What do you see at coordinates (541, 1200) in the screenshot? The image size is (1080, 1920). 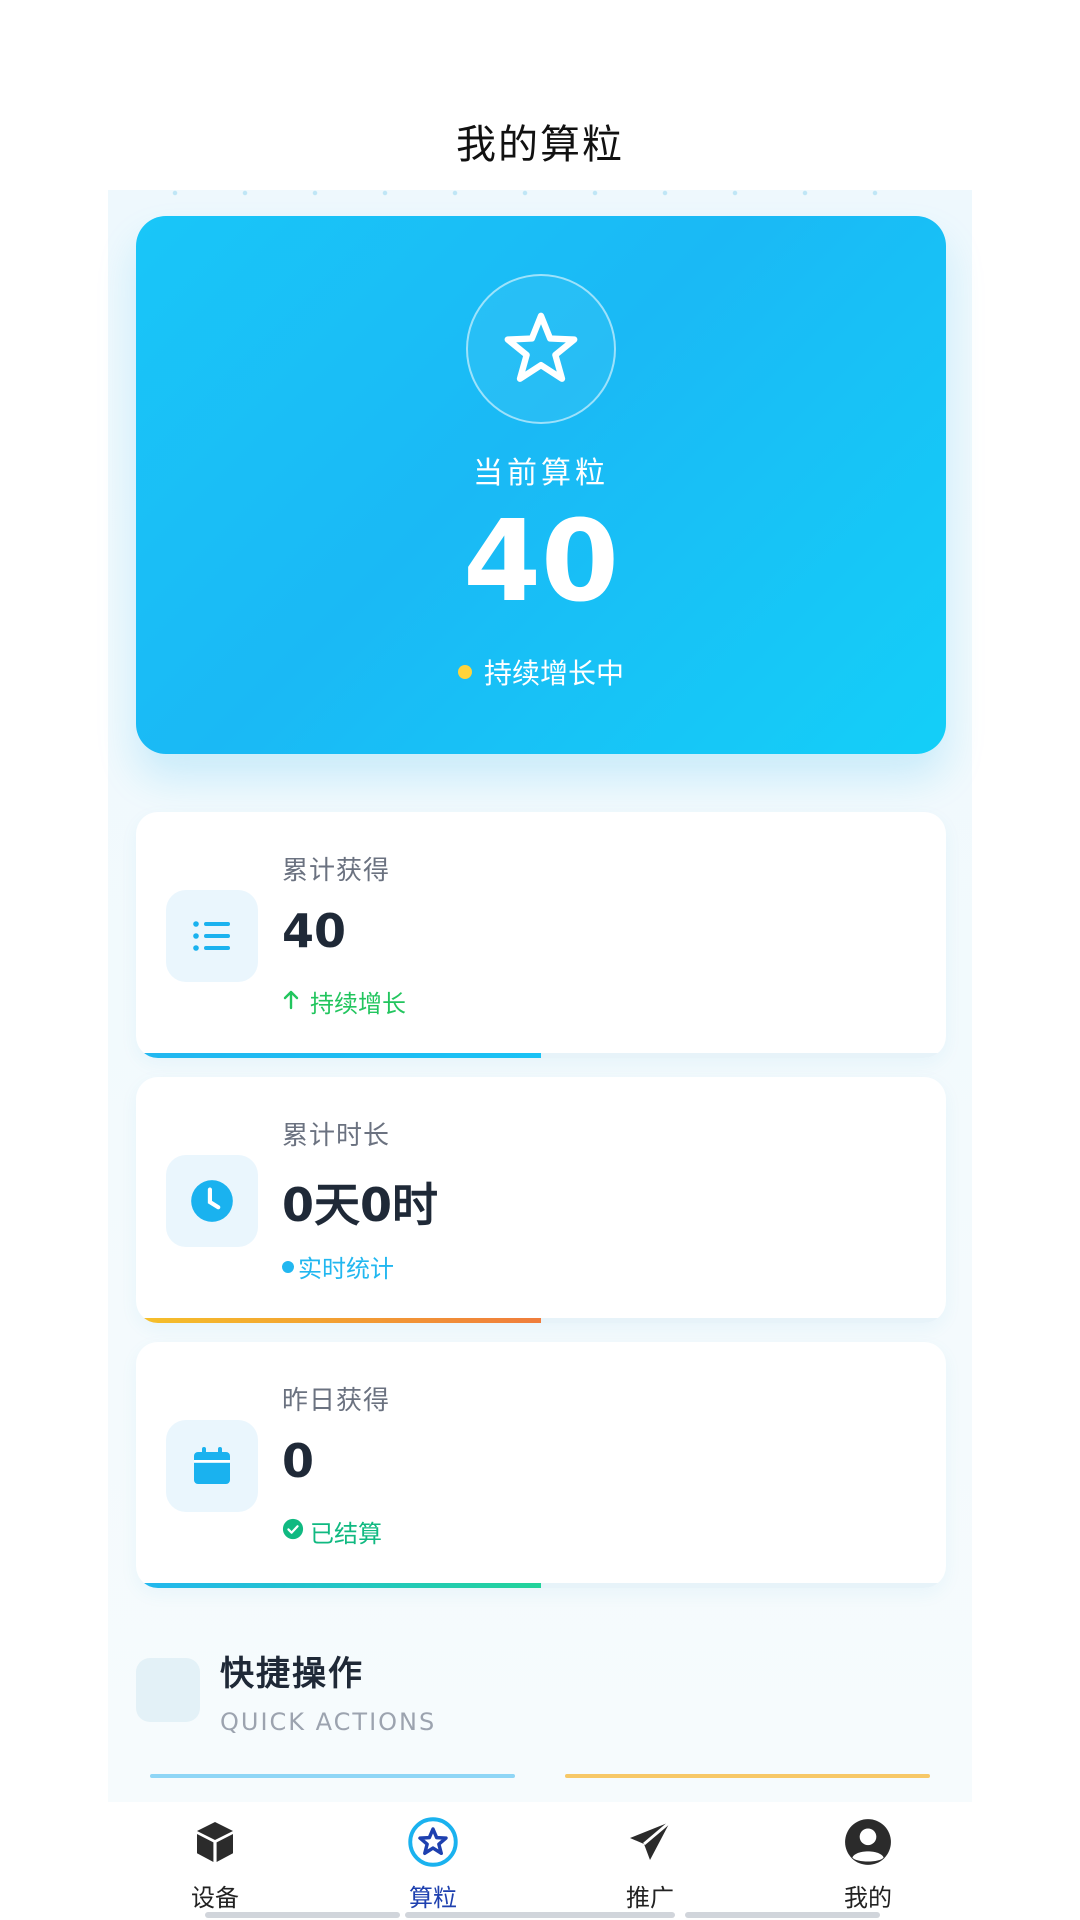 I see `stat-card-total-duration: 累计时长 0天0时 实时统计` at bounding box center [541, 1200].